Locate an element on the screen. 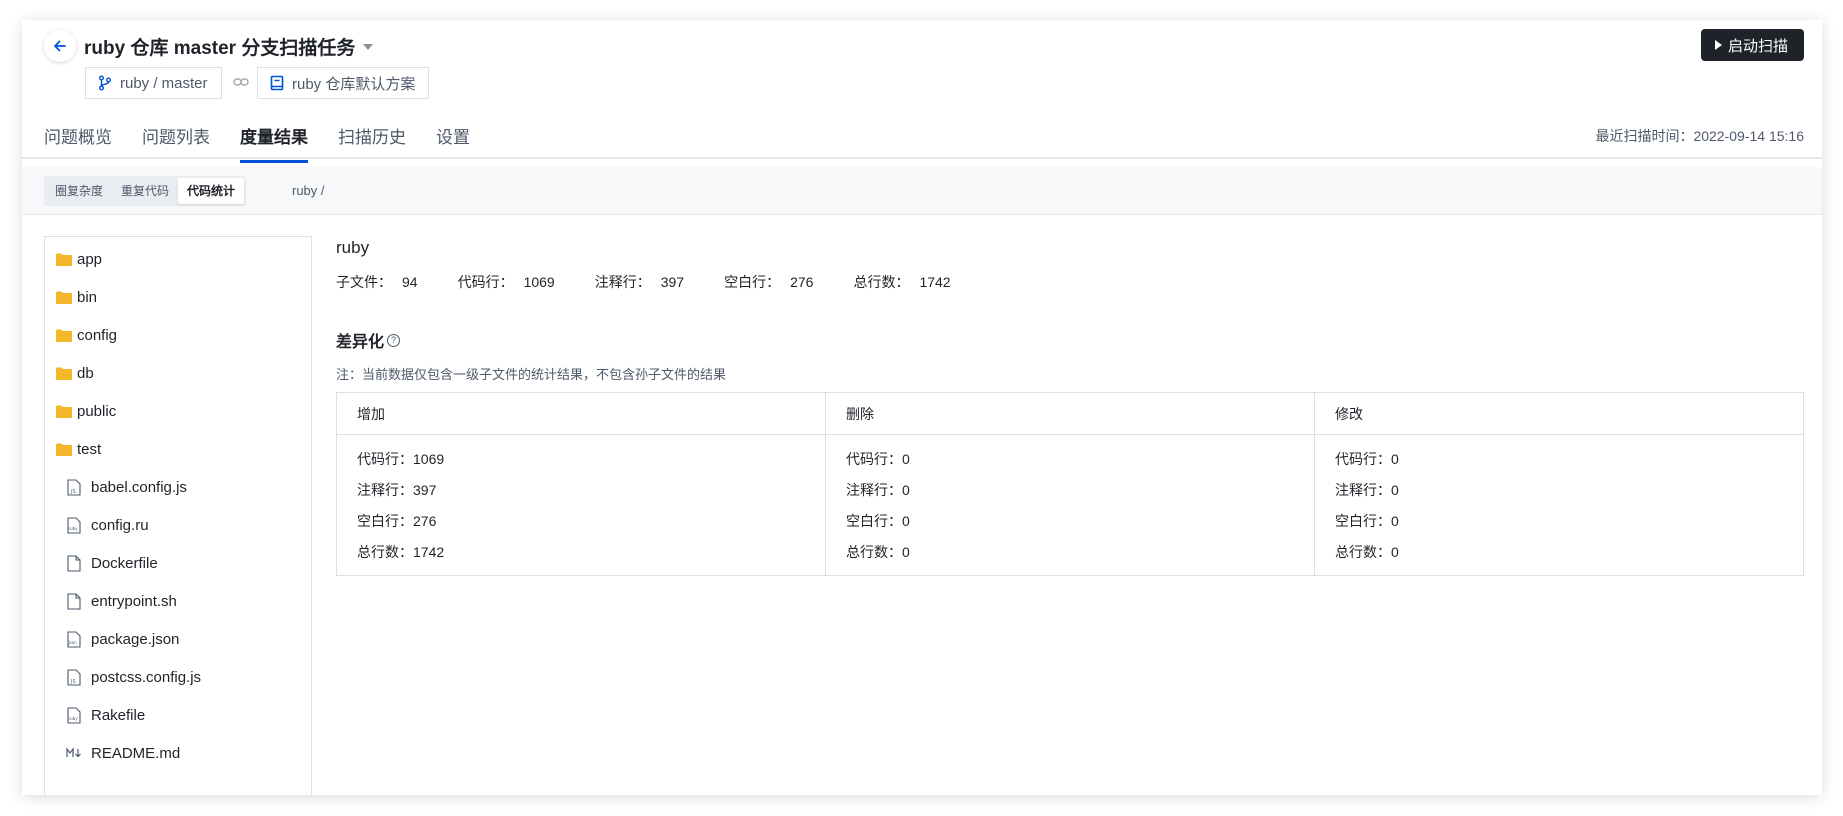 This screenshot has width=1843, height=816. stat-item: 代码行： 1069 is located at coordinates (506, 282).